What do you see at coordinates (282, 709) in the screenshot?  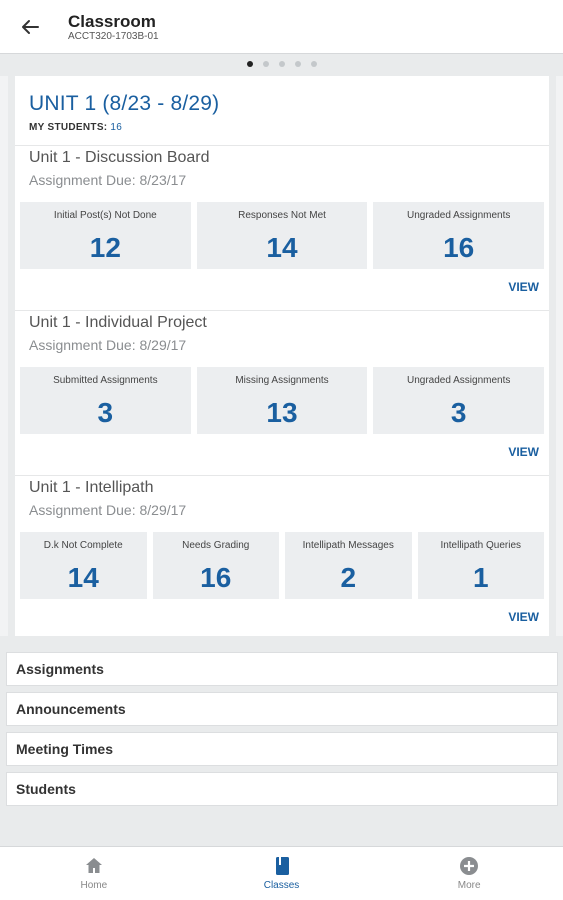 I see `menu-item-announcements: Announcements` at bounding box center [282, 709].